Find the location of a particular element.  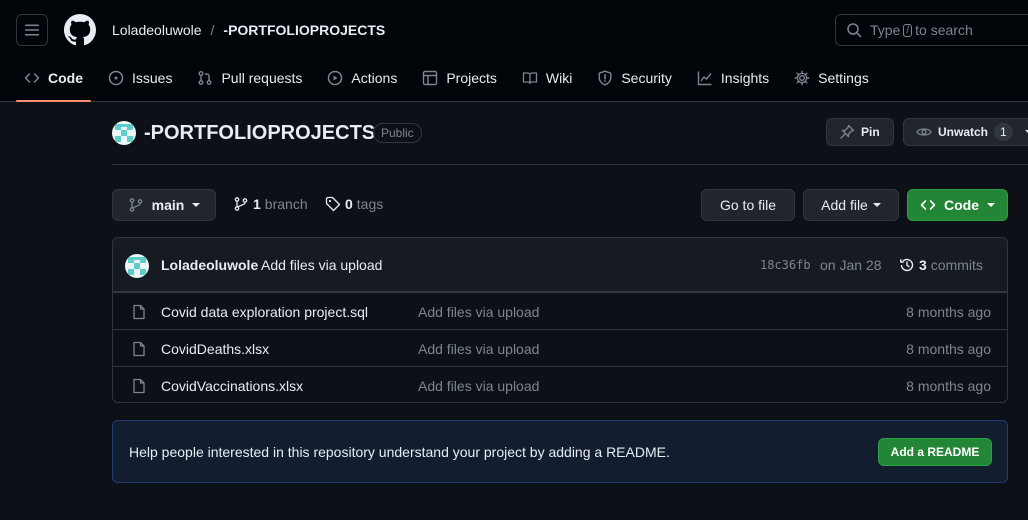

search-shortcut-key: / is located at coordinates (908, 30).